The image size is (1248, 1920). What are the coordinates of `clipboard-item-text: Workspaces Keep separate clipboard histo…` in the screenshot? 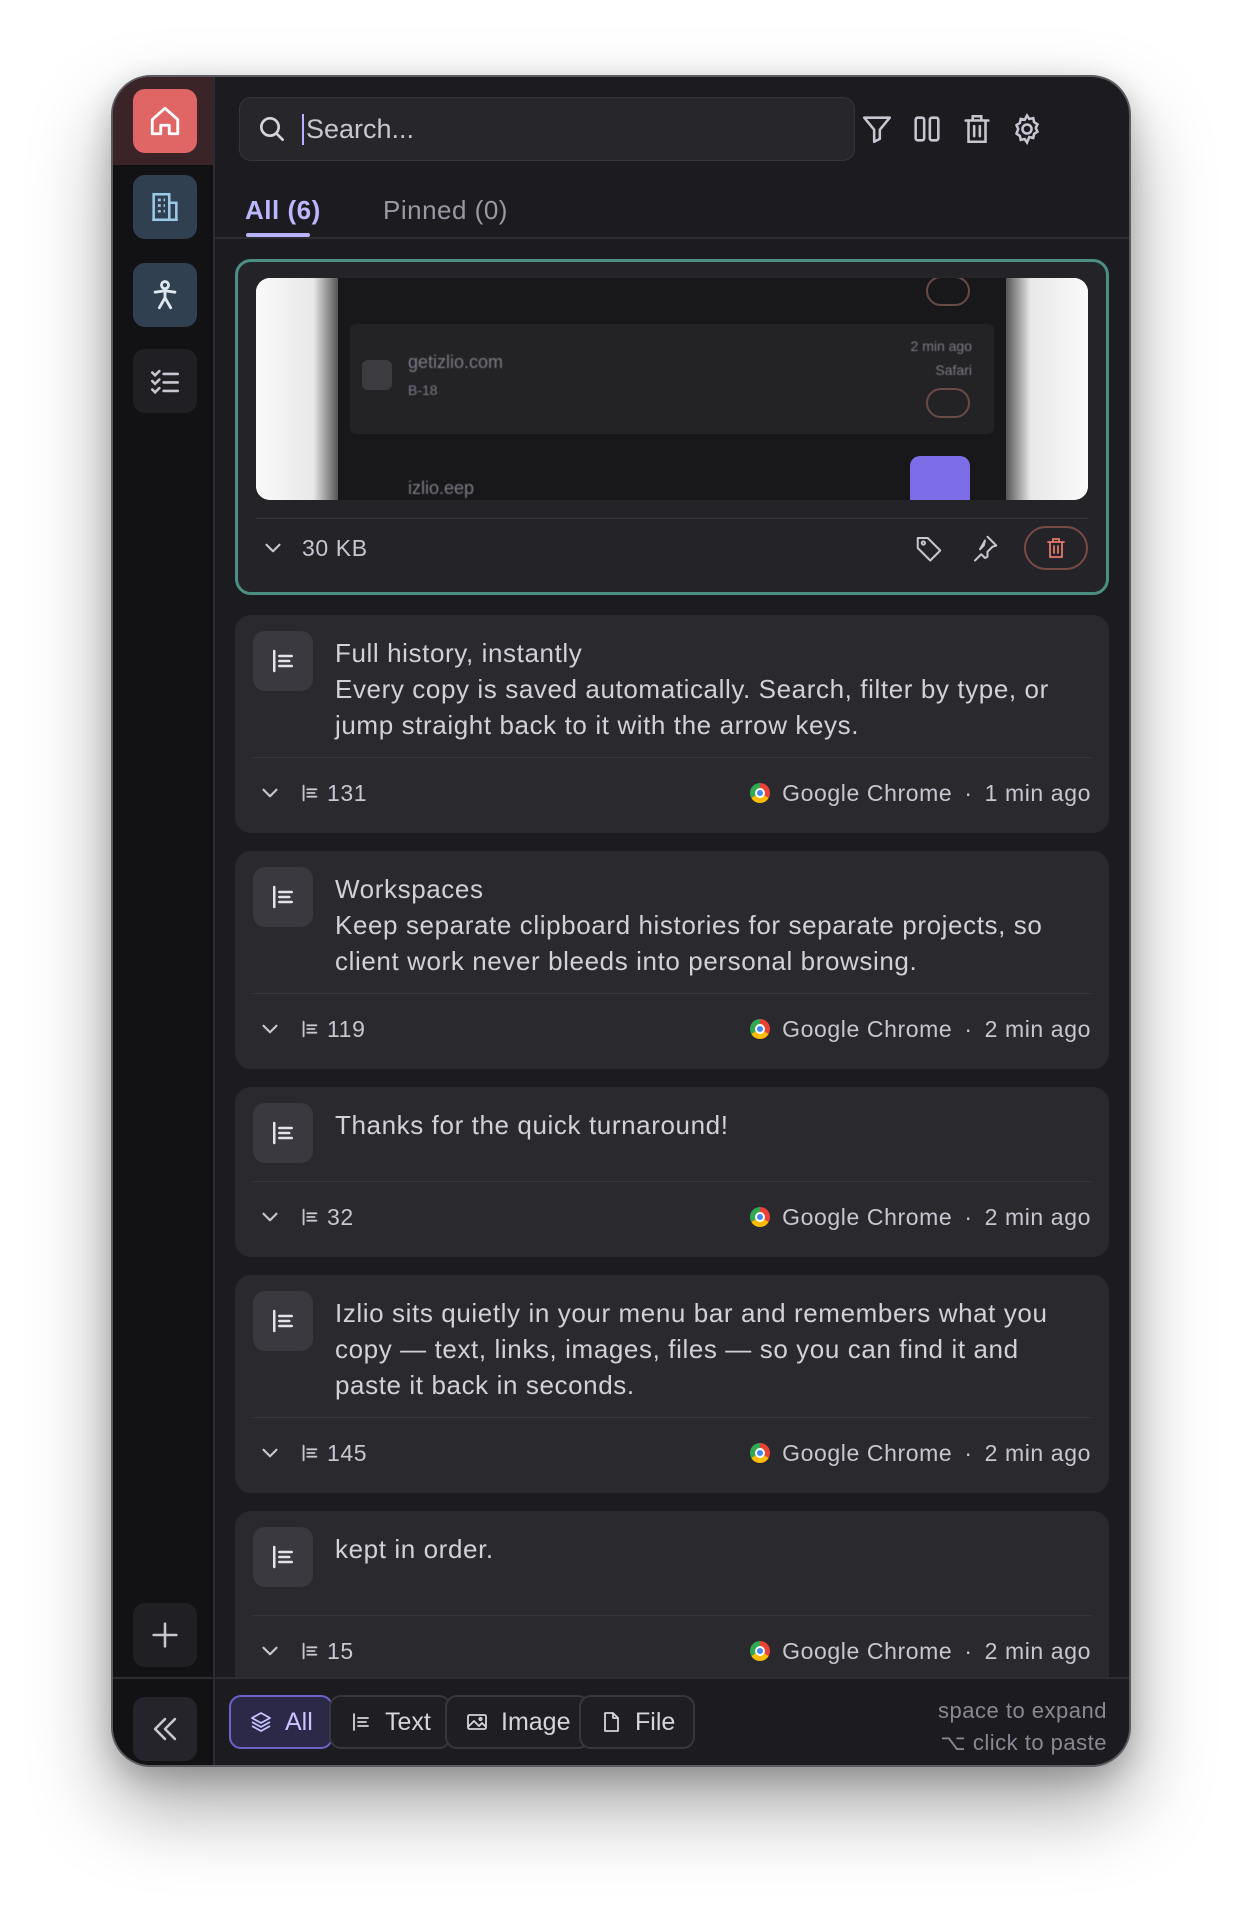 It's located at (672, 960).